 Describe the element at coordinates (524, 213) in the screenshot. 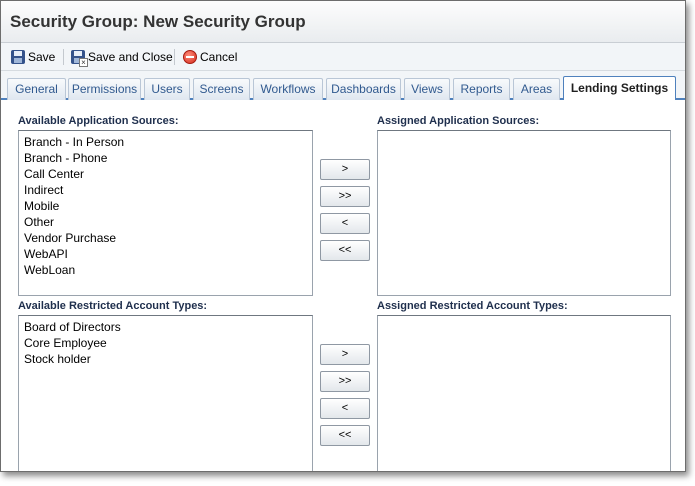

I see `assigned-application-sources-list` at that location.